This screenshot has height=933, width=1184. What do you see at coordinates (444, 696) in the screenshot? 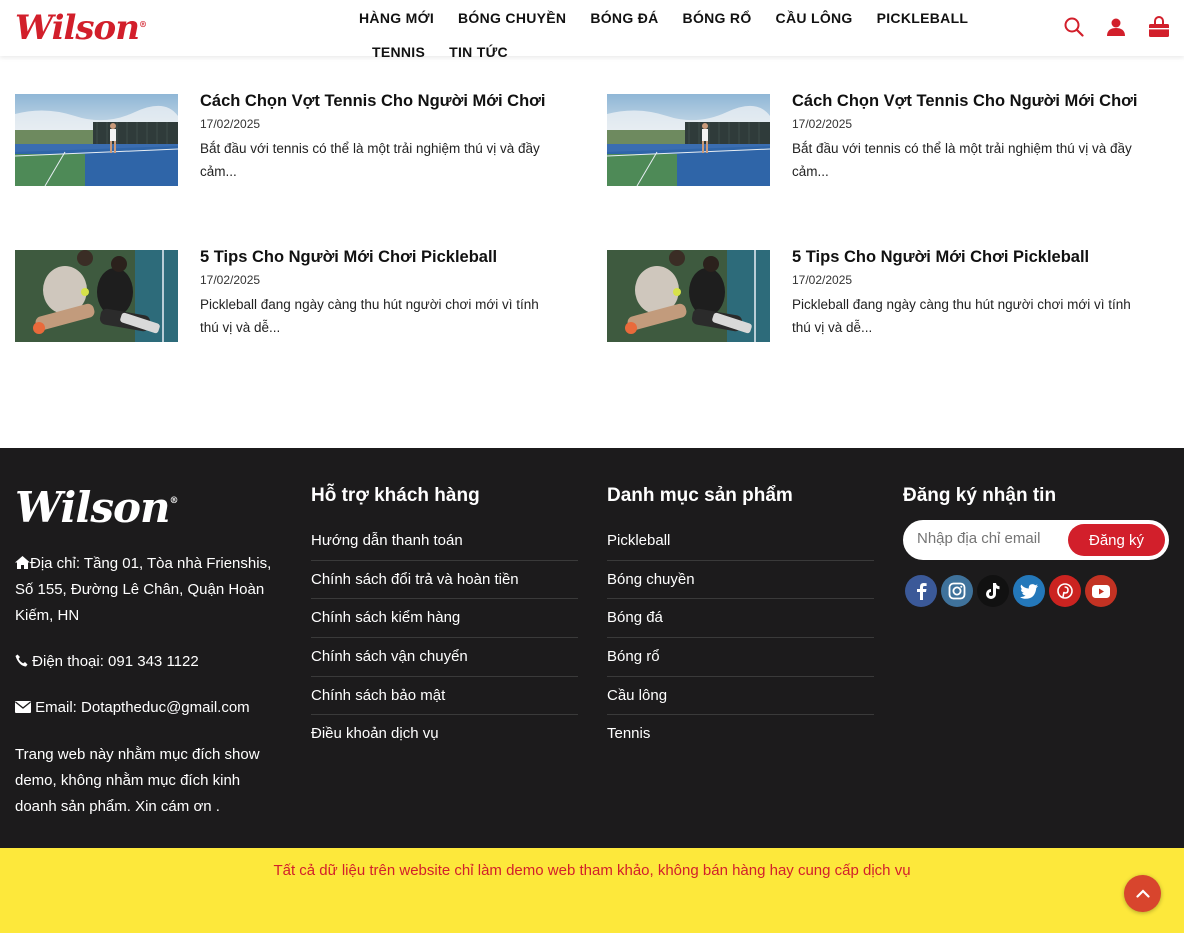
I see `support-link: Chính sách bảo mật` at bounding box center [444, 696].